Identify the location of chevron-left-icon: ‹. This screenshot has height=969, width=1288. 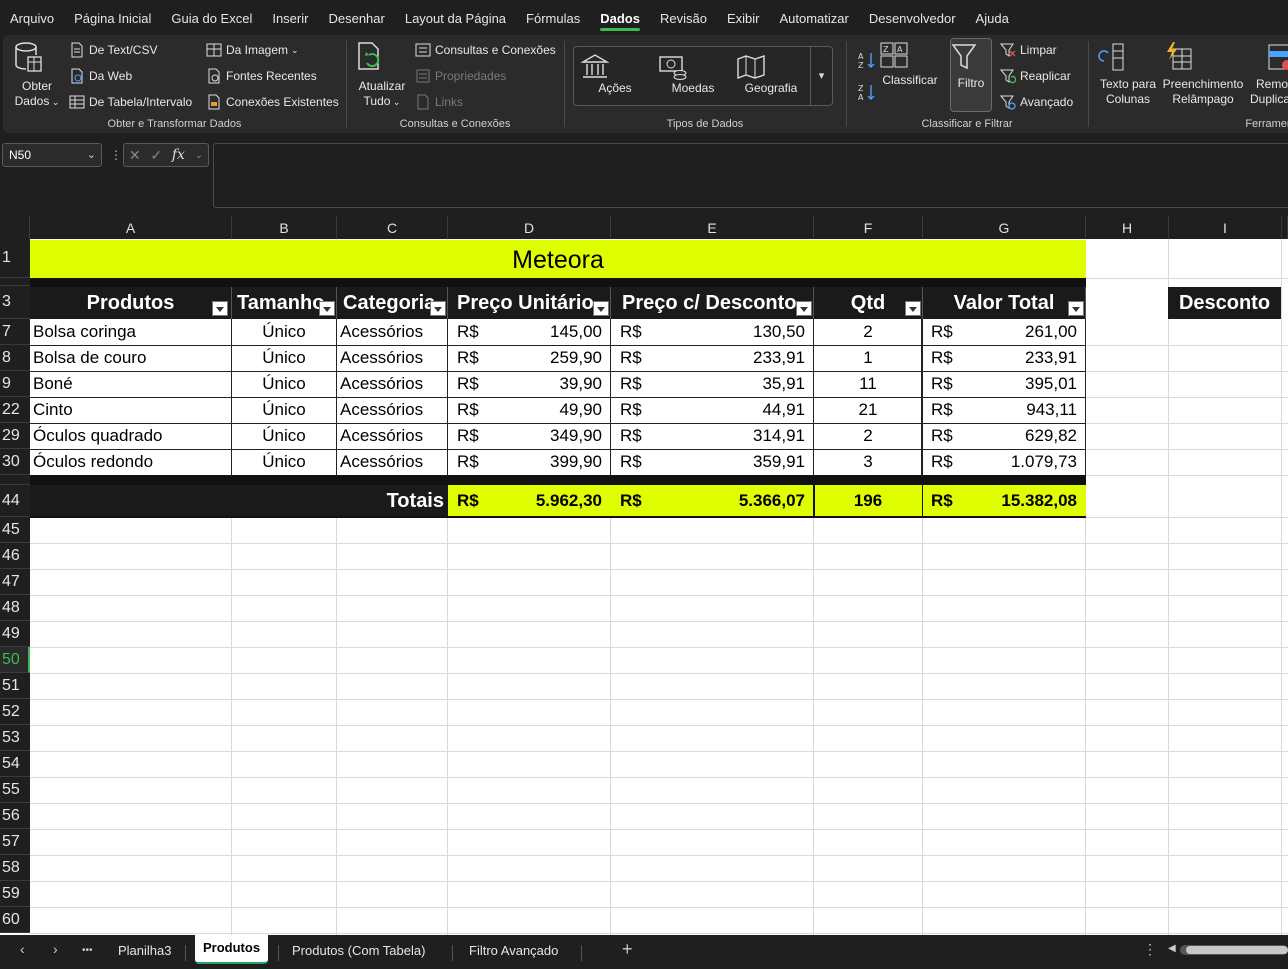
(22, 949).